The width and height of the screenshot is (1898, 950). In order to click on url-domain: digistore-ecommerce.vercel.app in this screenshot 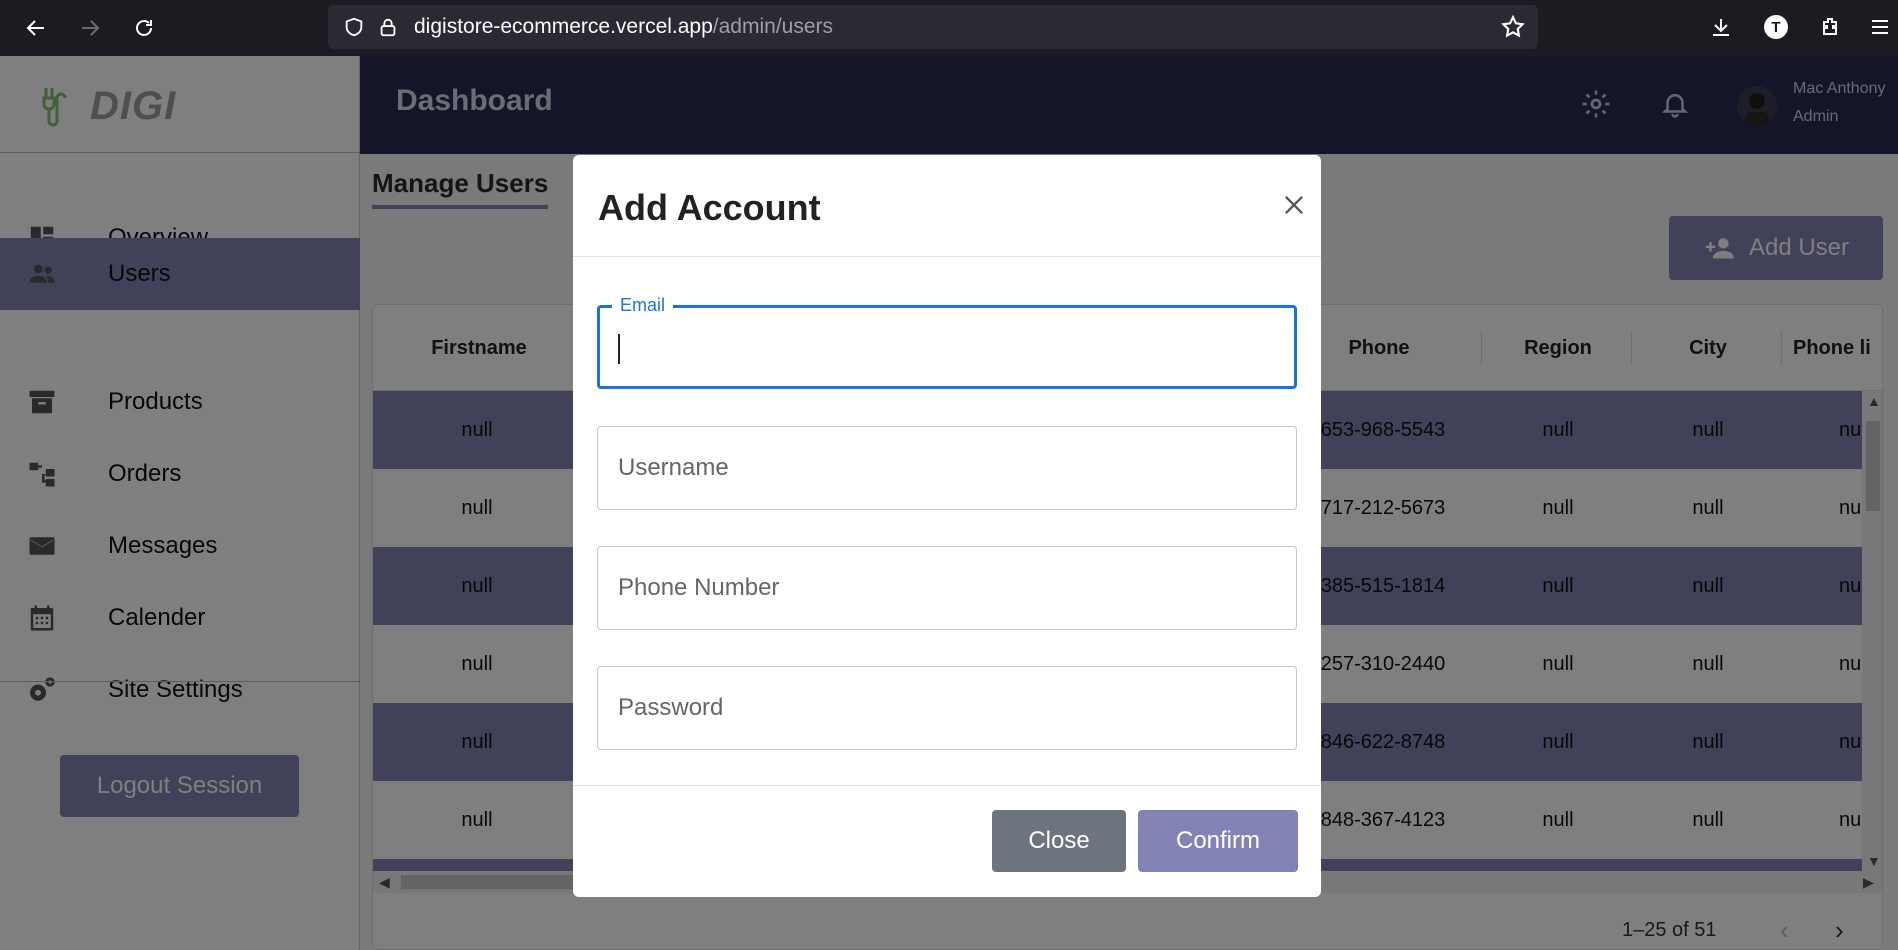, I will do `click(563, 26)`.